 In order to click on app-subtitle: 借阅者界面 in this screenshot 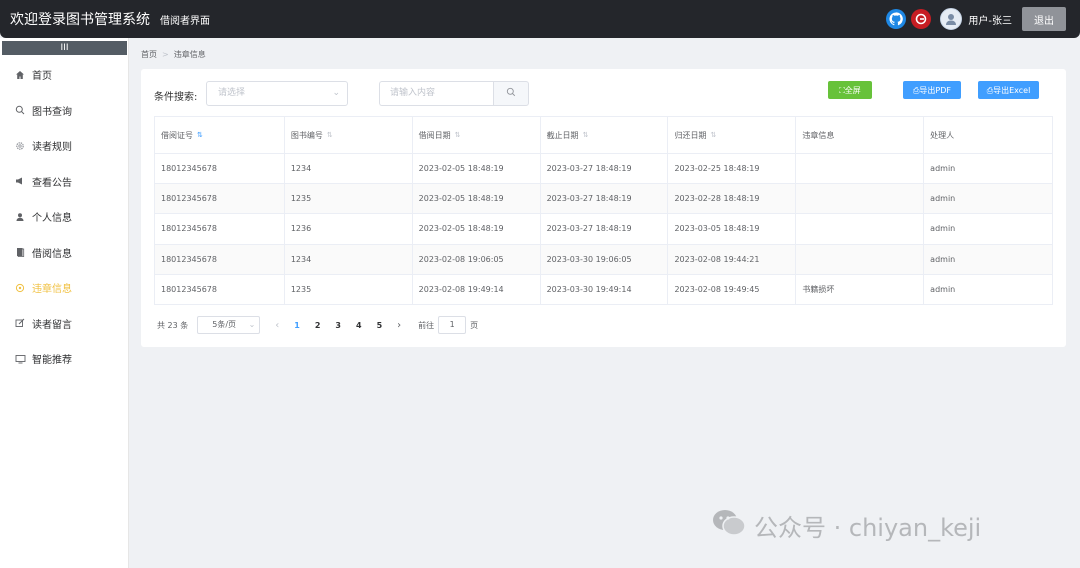, I will do `click(185, 21)`.